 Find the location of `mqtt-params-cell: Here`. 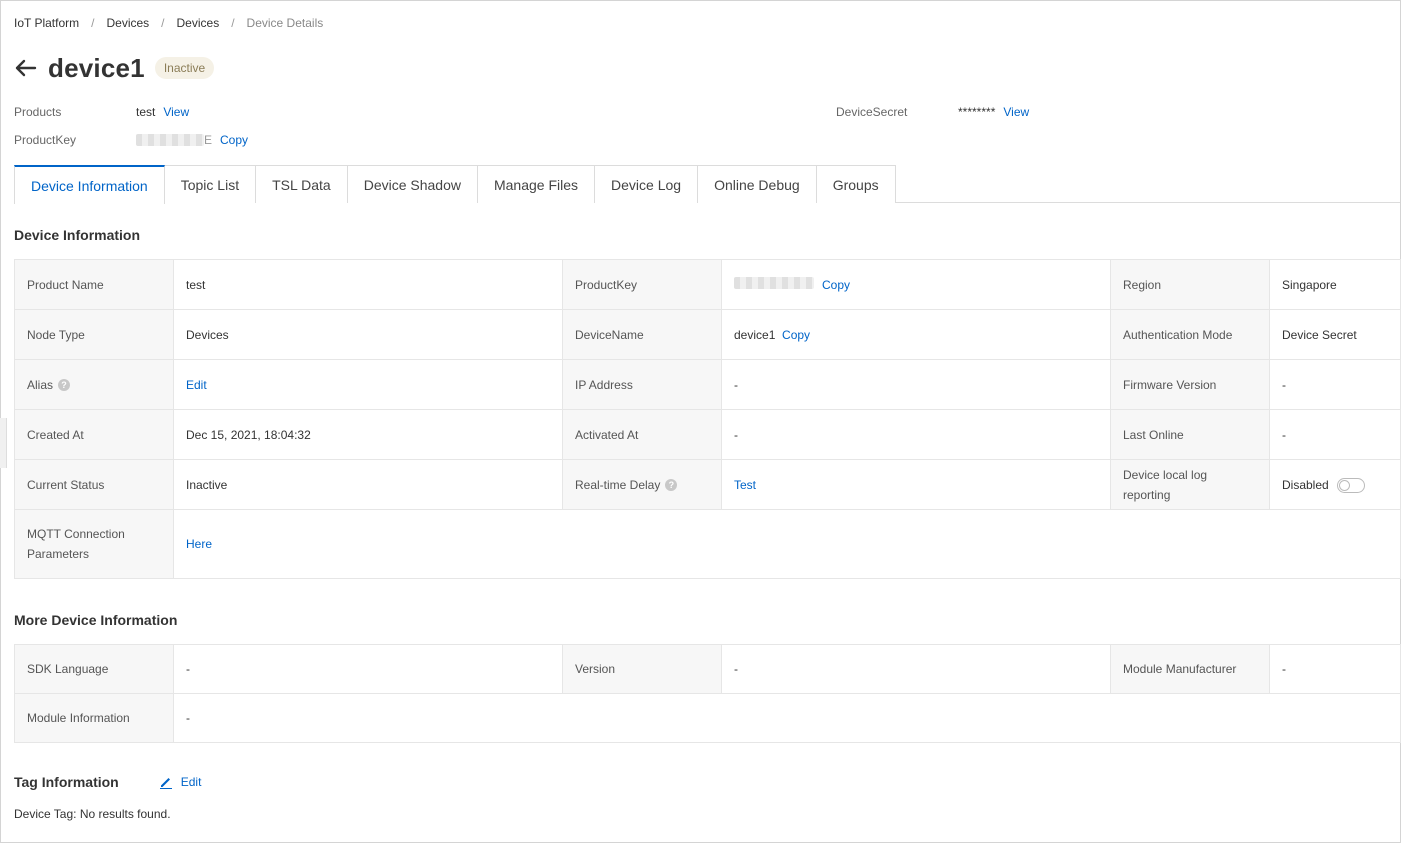

mqtt-params-cell: Here is located at coordinates (787, 544).